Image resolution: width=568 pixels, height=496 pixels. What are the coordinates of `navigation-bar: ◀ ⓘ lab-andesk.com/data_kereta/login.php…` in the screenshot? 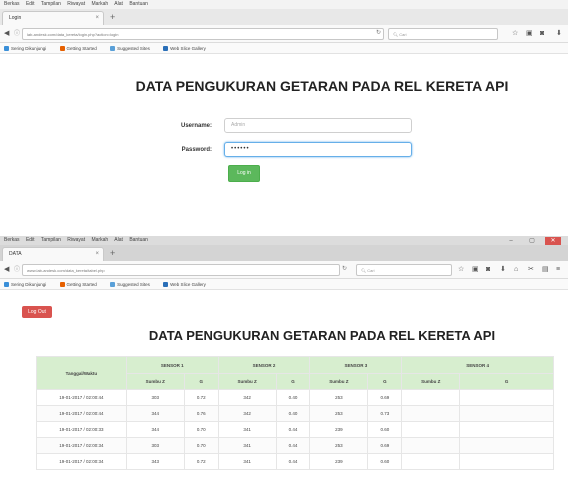 It's located at (284, 34).